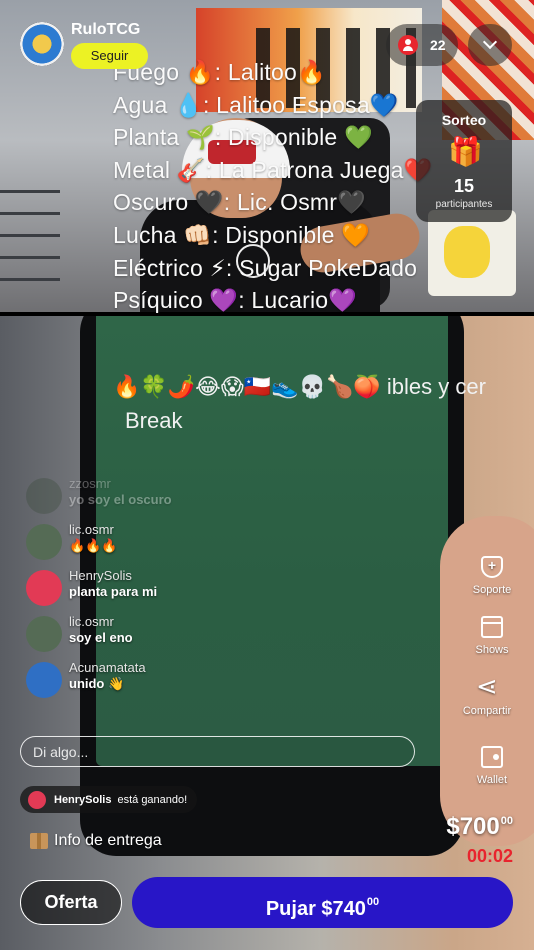 This screenshot has height=950, width=534. Describe the element at coordinates (93, 545) in the screenshot. I see `chat-text: 🔥🔥🔥` at that location.